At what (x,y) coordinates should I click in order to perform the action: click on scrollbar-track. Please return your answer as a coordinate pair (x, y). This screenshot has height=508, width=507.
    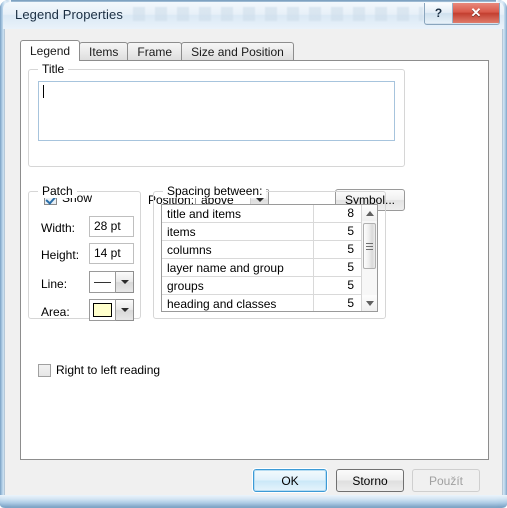
    Looking at the image, I should click on (369, 258).